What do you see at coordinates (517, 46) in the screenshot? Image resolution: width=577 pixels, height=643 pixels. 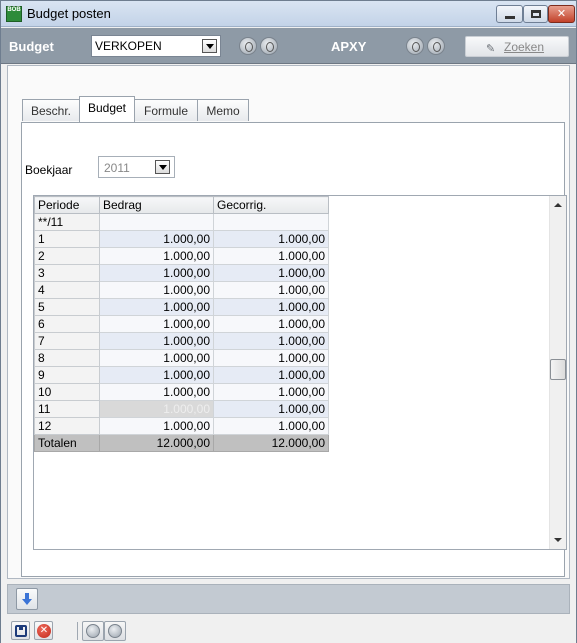 I see `search-button: ✎ Zoeken` at bounding box center [517, 46].